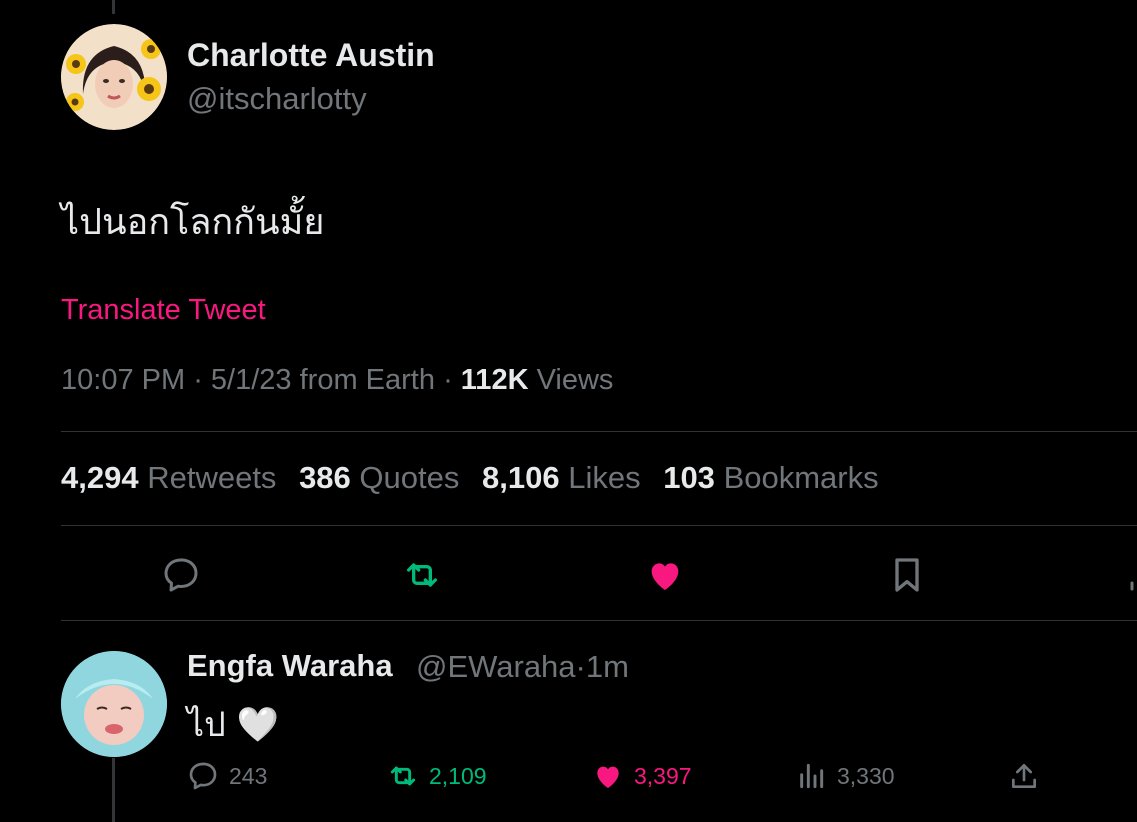  I want to click on bookmarks-stat: 103 Bookmarks, so click(770, 478).